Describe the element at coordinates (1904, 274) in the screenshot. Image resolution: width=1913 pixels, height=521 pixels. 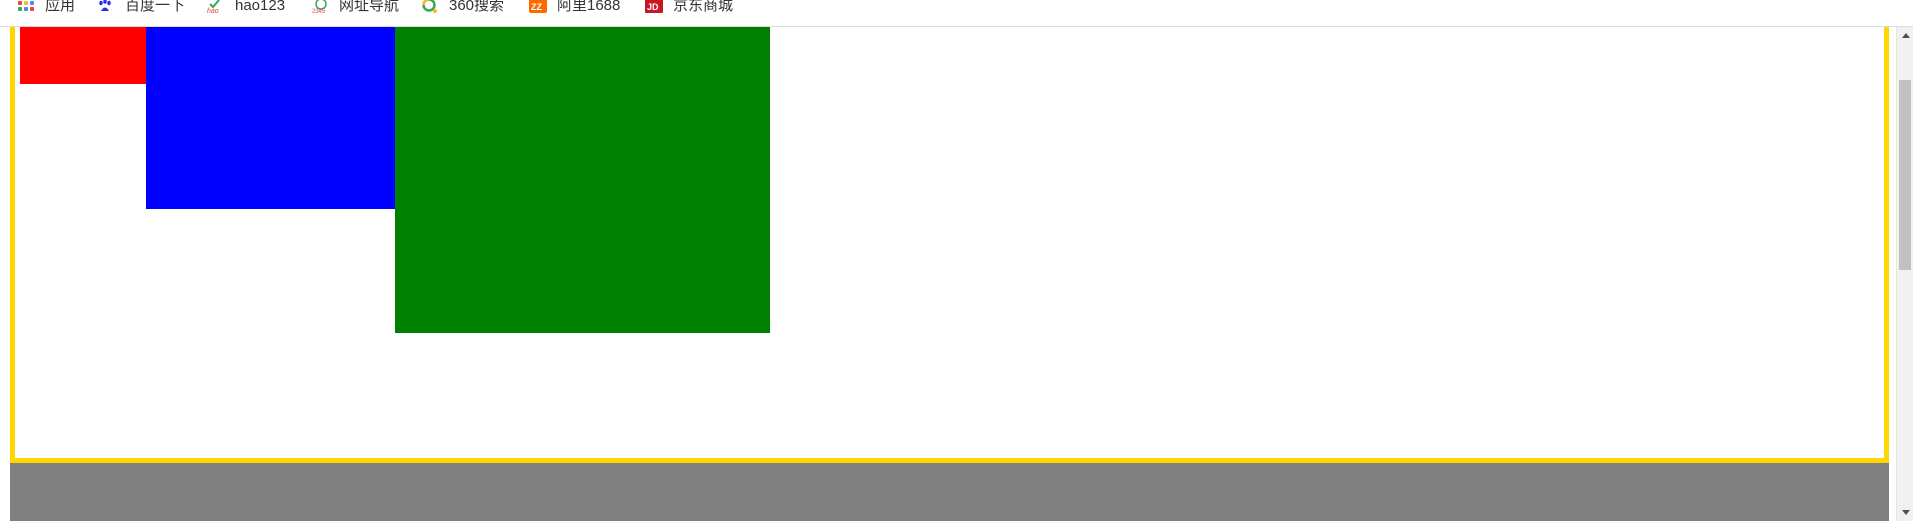
I see `vertical-scrollbar` at that location.